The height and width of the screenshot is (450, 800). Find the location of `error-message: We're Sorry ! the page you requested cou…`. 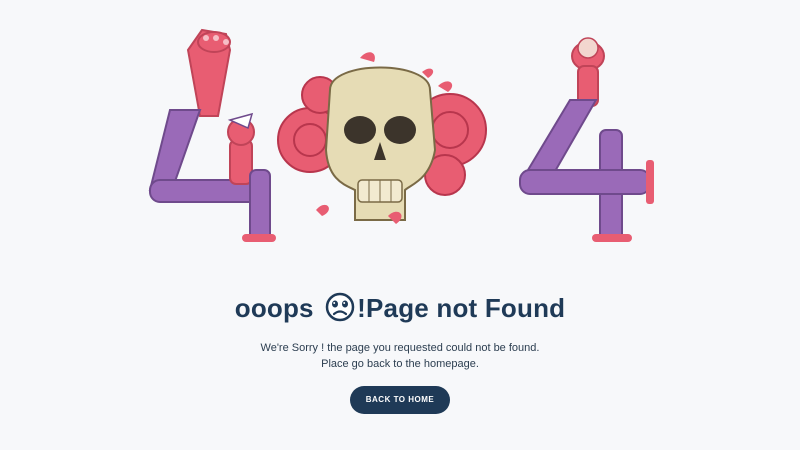

error-message: We're Sorry ! the page you requested cou… is located at coordinates (400, 356).